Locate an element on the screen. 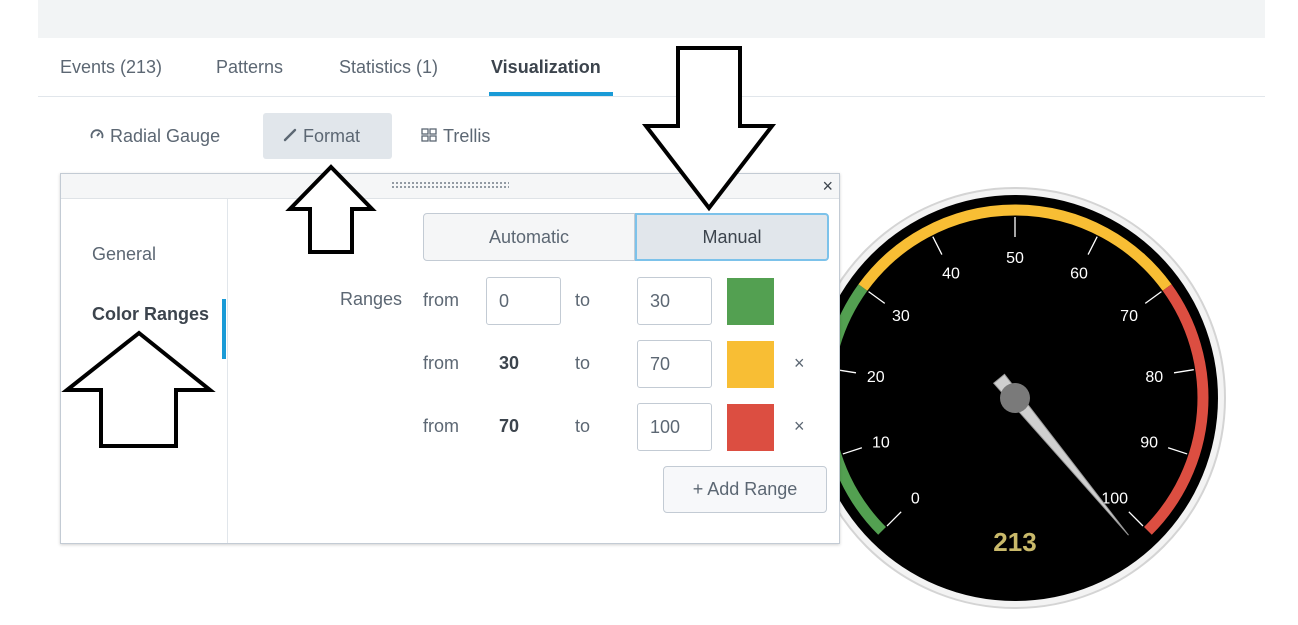 This screenshot has width=1298, height=625. gauge-tick-label: 30 is located at coordinates (901, 316).